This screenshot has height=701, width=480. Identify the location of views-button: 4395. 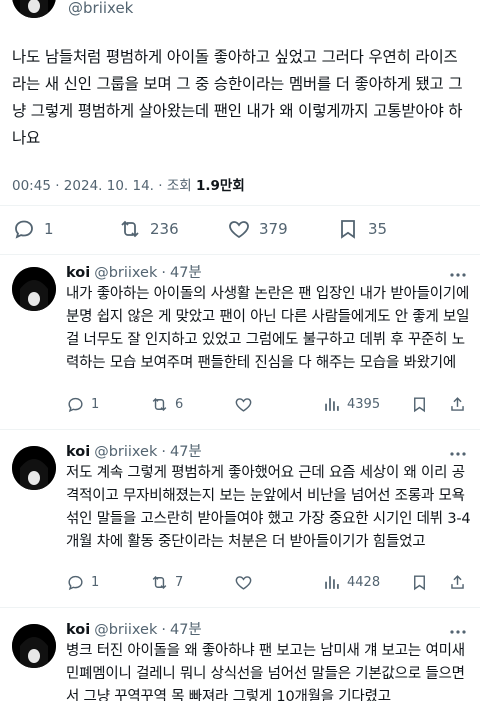
(351, 404).